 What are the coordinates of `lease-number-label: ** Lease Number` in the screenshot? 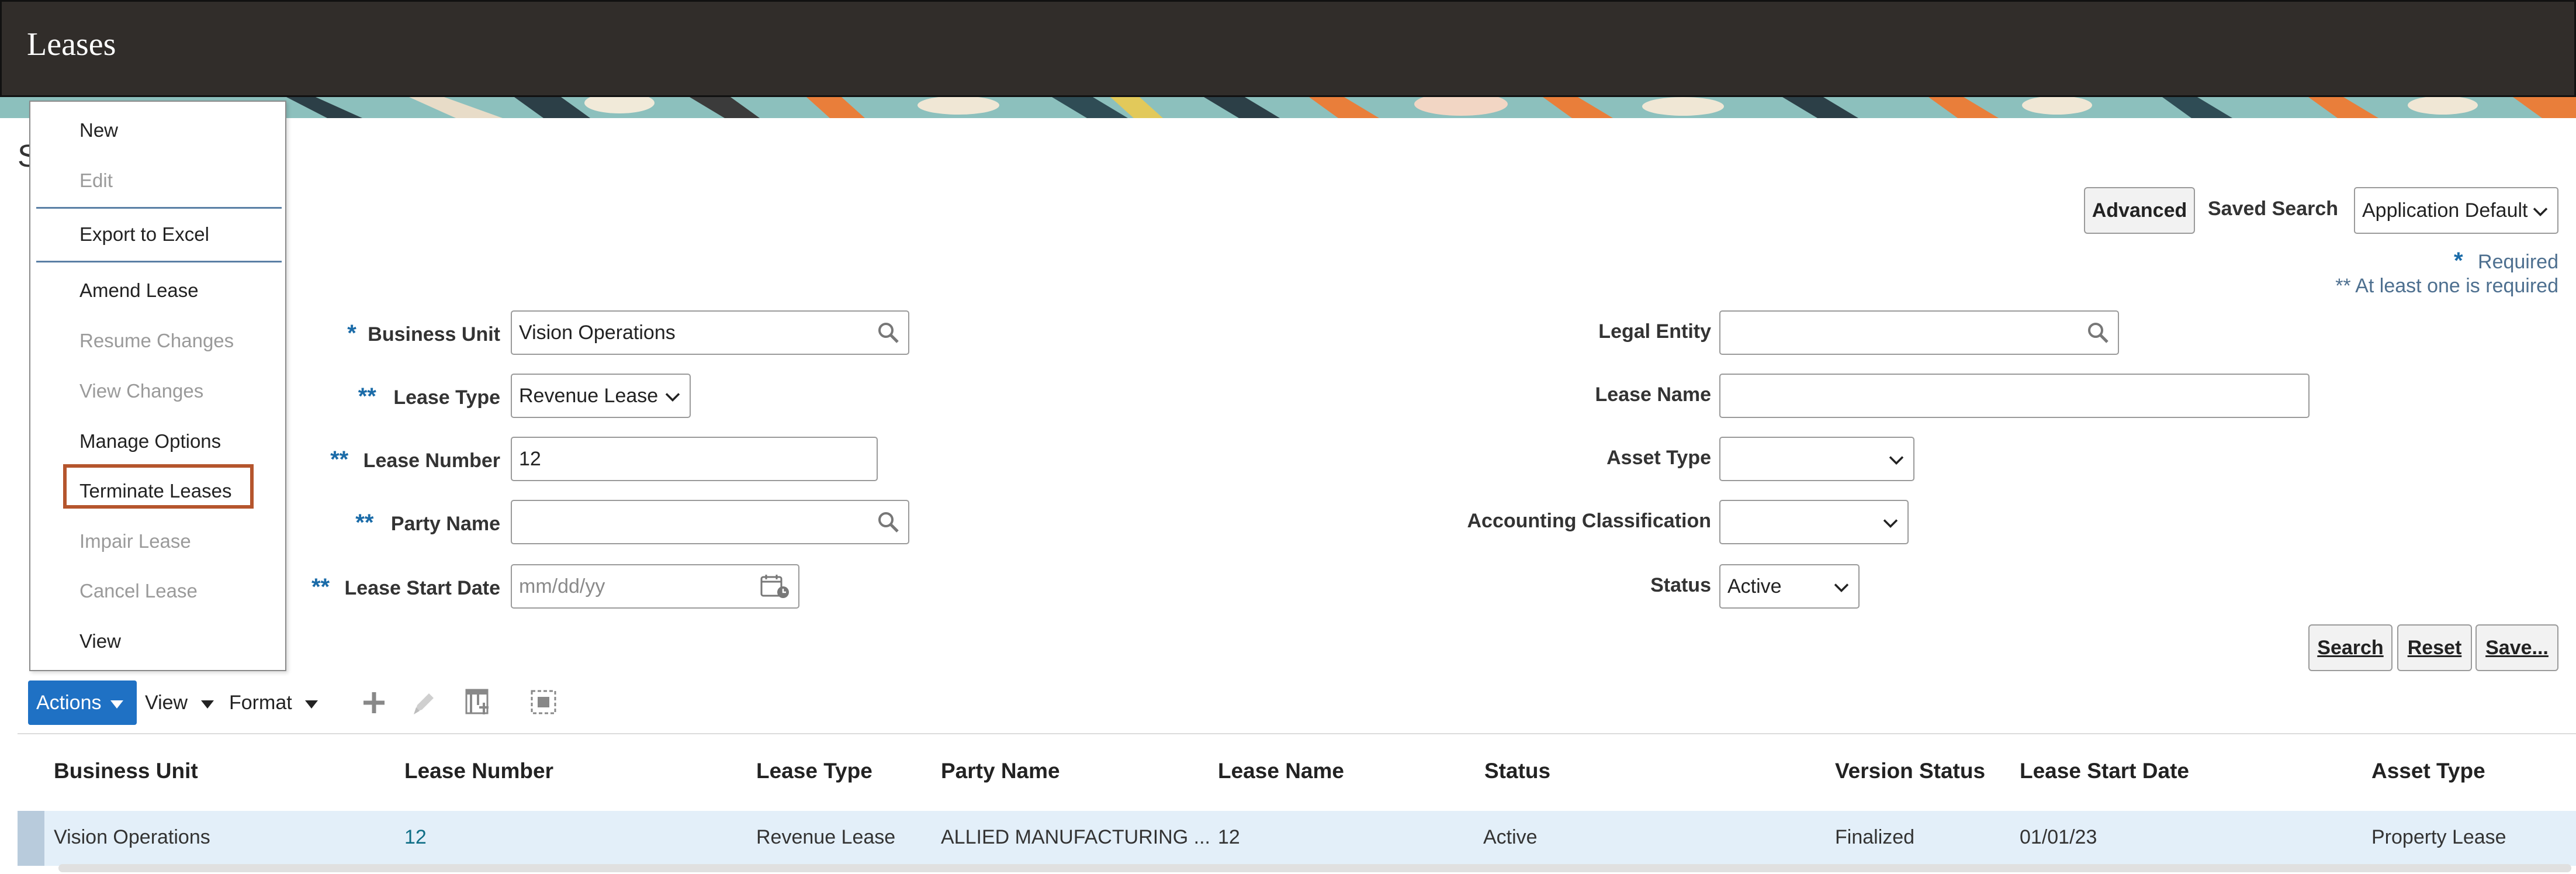 It's located at (415, 460).